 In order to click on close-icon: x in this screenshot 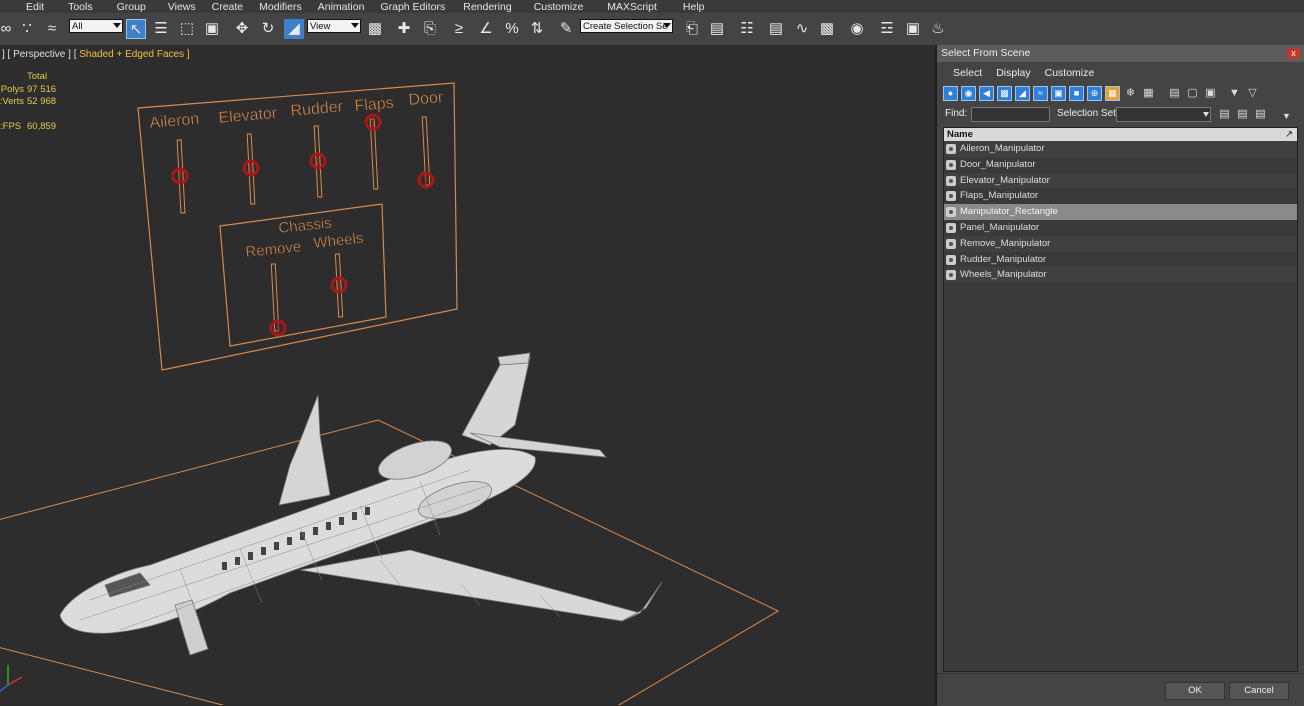, I will do `click(1293, 53)`.